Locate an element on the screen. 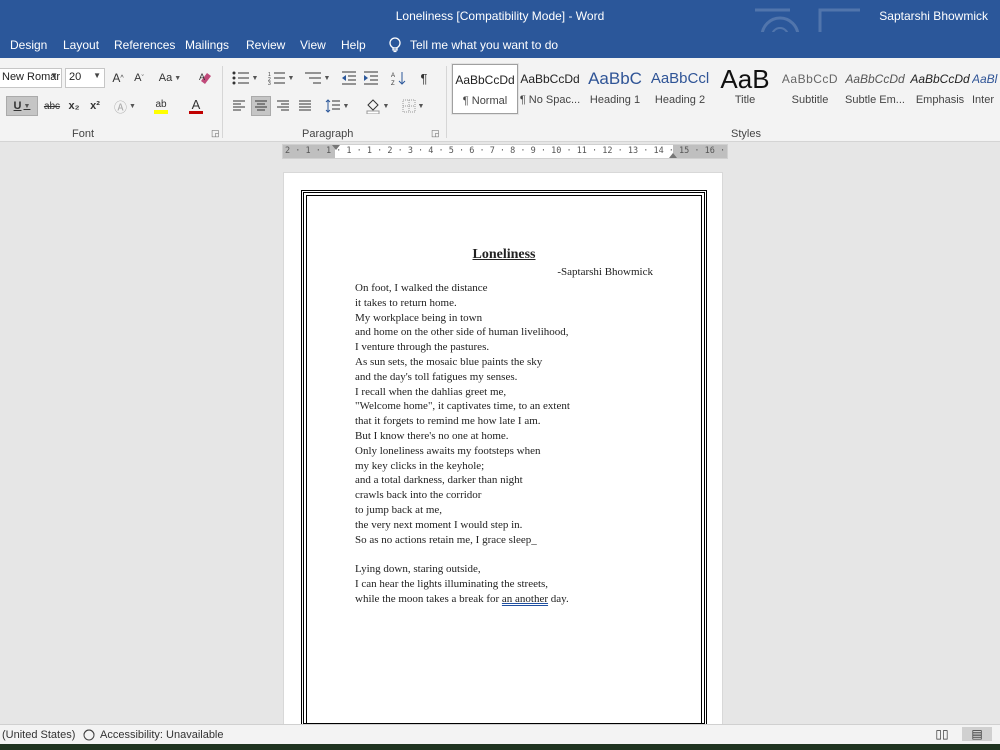 The image size is (1000, 750). eraser-icon: A is located at coordinates (205, 78).